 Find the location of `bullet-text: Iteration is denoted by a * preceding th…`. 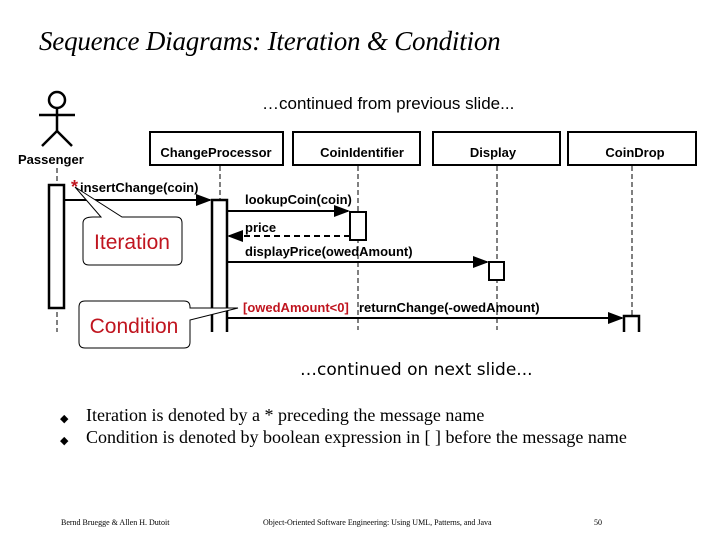

bullet-text: Iteration is denoted by a * preceding th… is located at coordinates (285, 415).